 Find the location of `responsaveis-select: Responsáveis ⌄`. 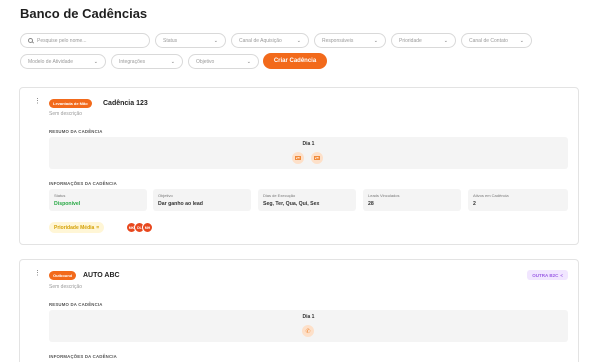

responsaveis-select: Responsáveis ⌄ is located at coordinates (350, 40).